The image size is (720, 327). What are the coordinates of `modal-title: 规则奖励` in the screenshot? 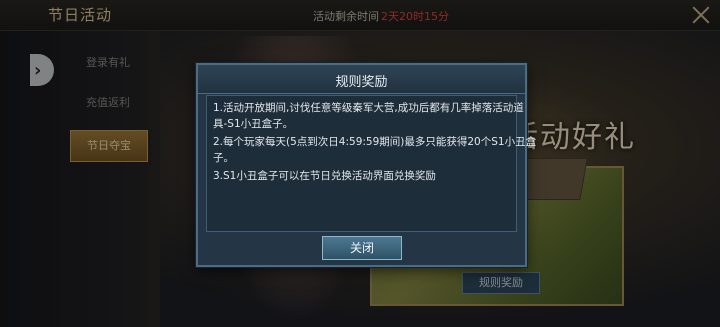 It's located at (361, 82).